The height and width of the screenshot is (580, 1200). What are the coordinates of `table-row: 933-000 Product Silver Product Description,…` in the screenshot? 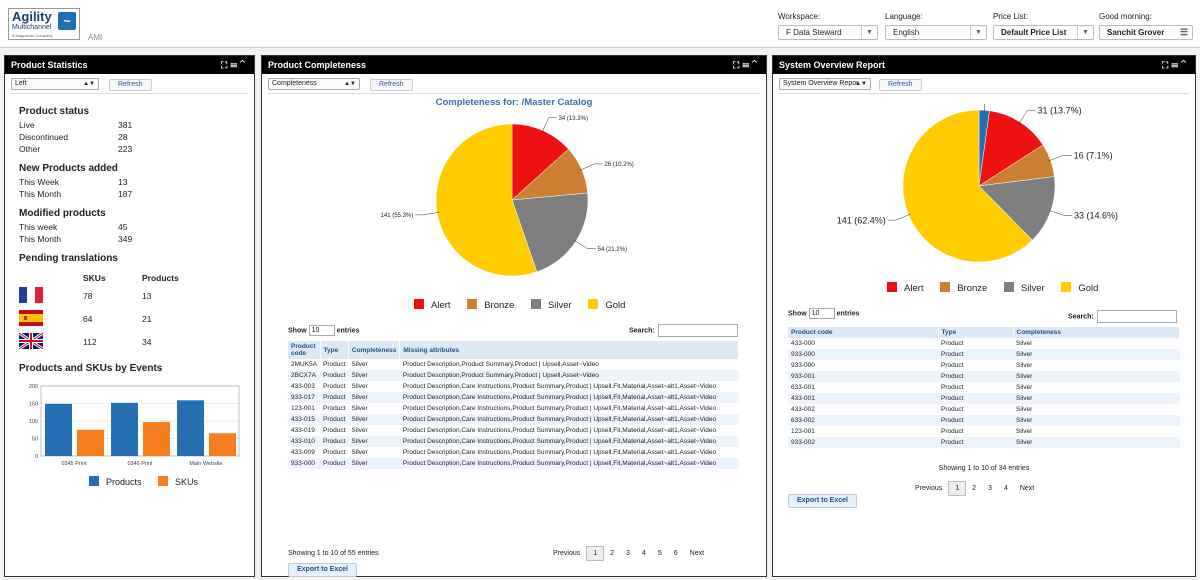 It's located at (513, 463).